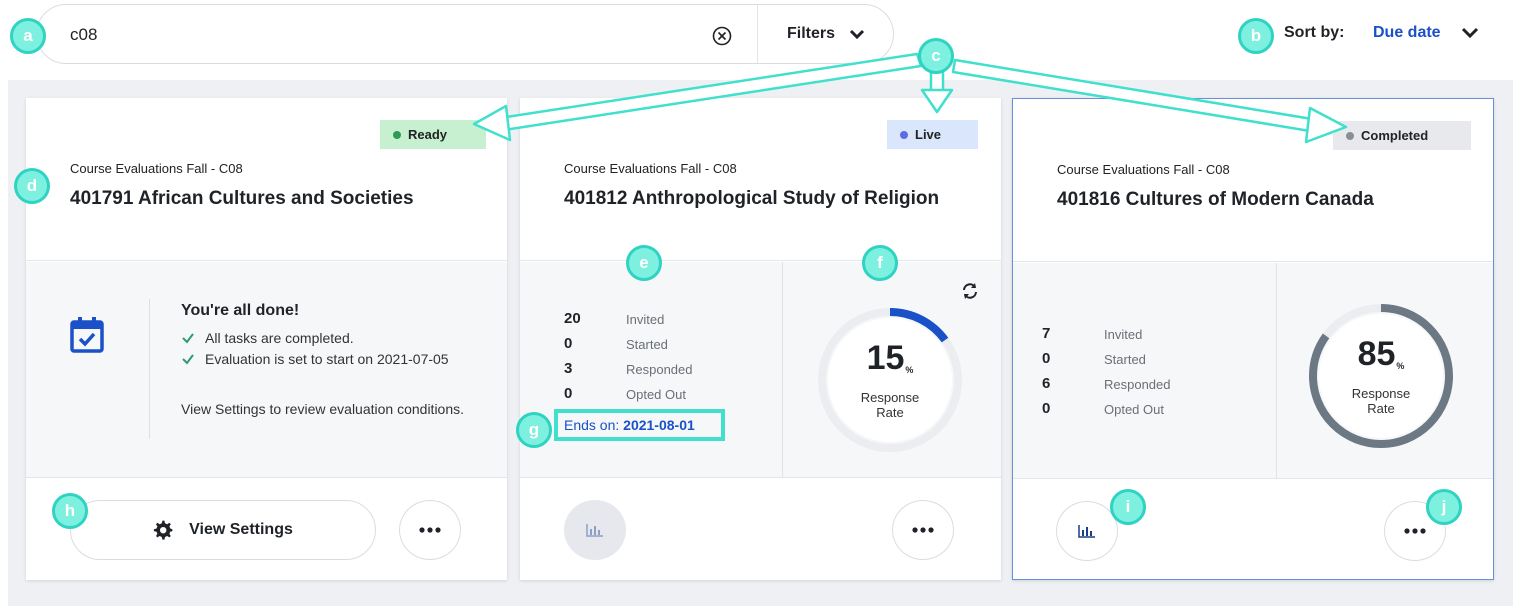  I want to click on stats-list: 20 Invited 0 Started 3 Responded 0 Opted Out, so click(664, 360).